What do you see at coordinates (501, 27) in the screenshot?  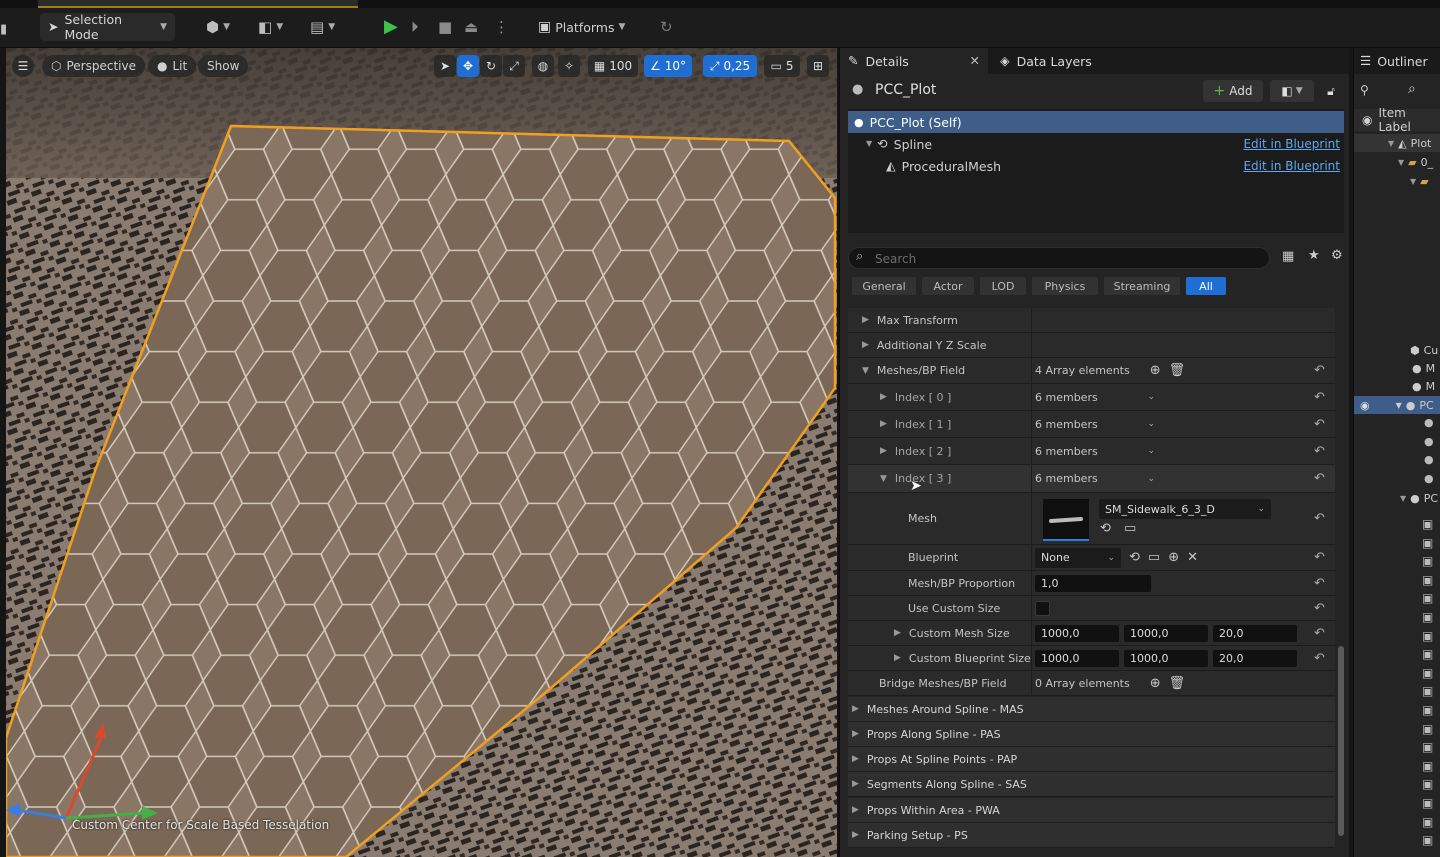 I see `more-options-button: ⋮` at bounding box center [501, 27].